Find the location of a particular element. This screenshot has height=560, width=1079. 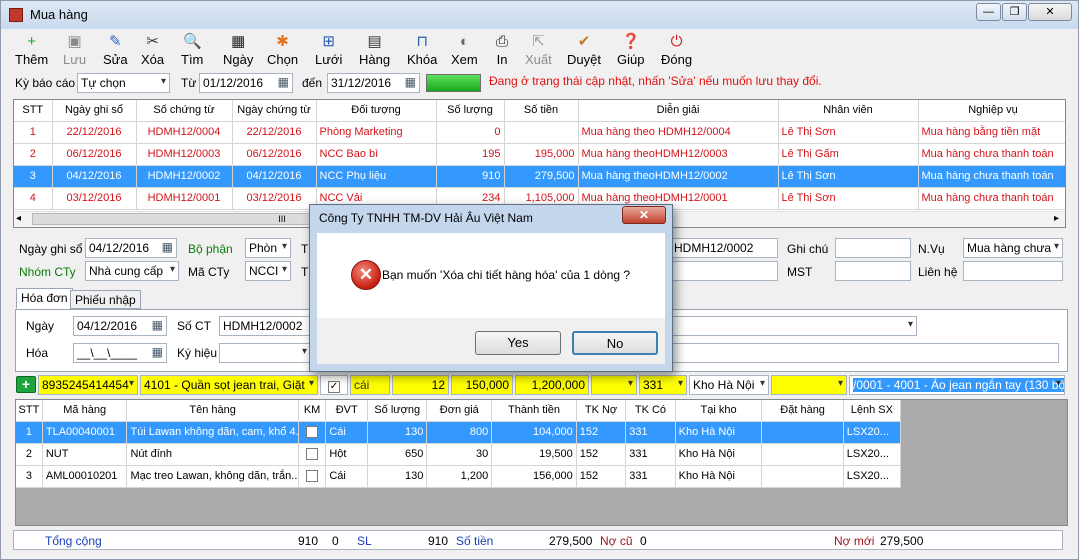

line-cell: Hột is located at coordinates (347, 454).